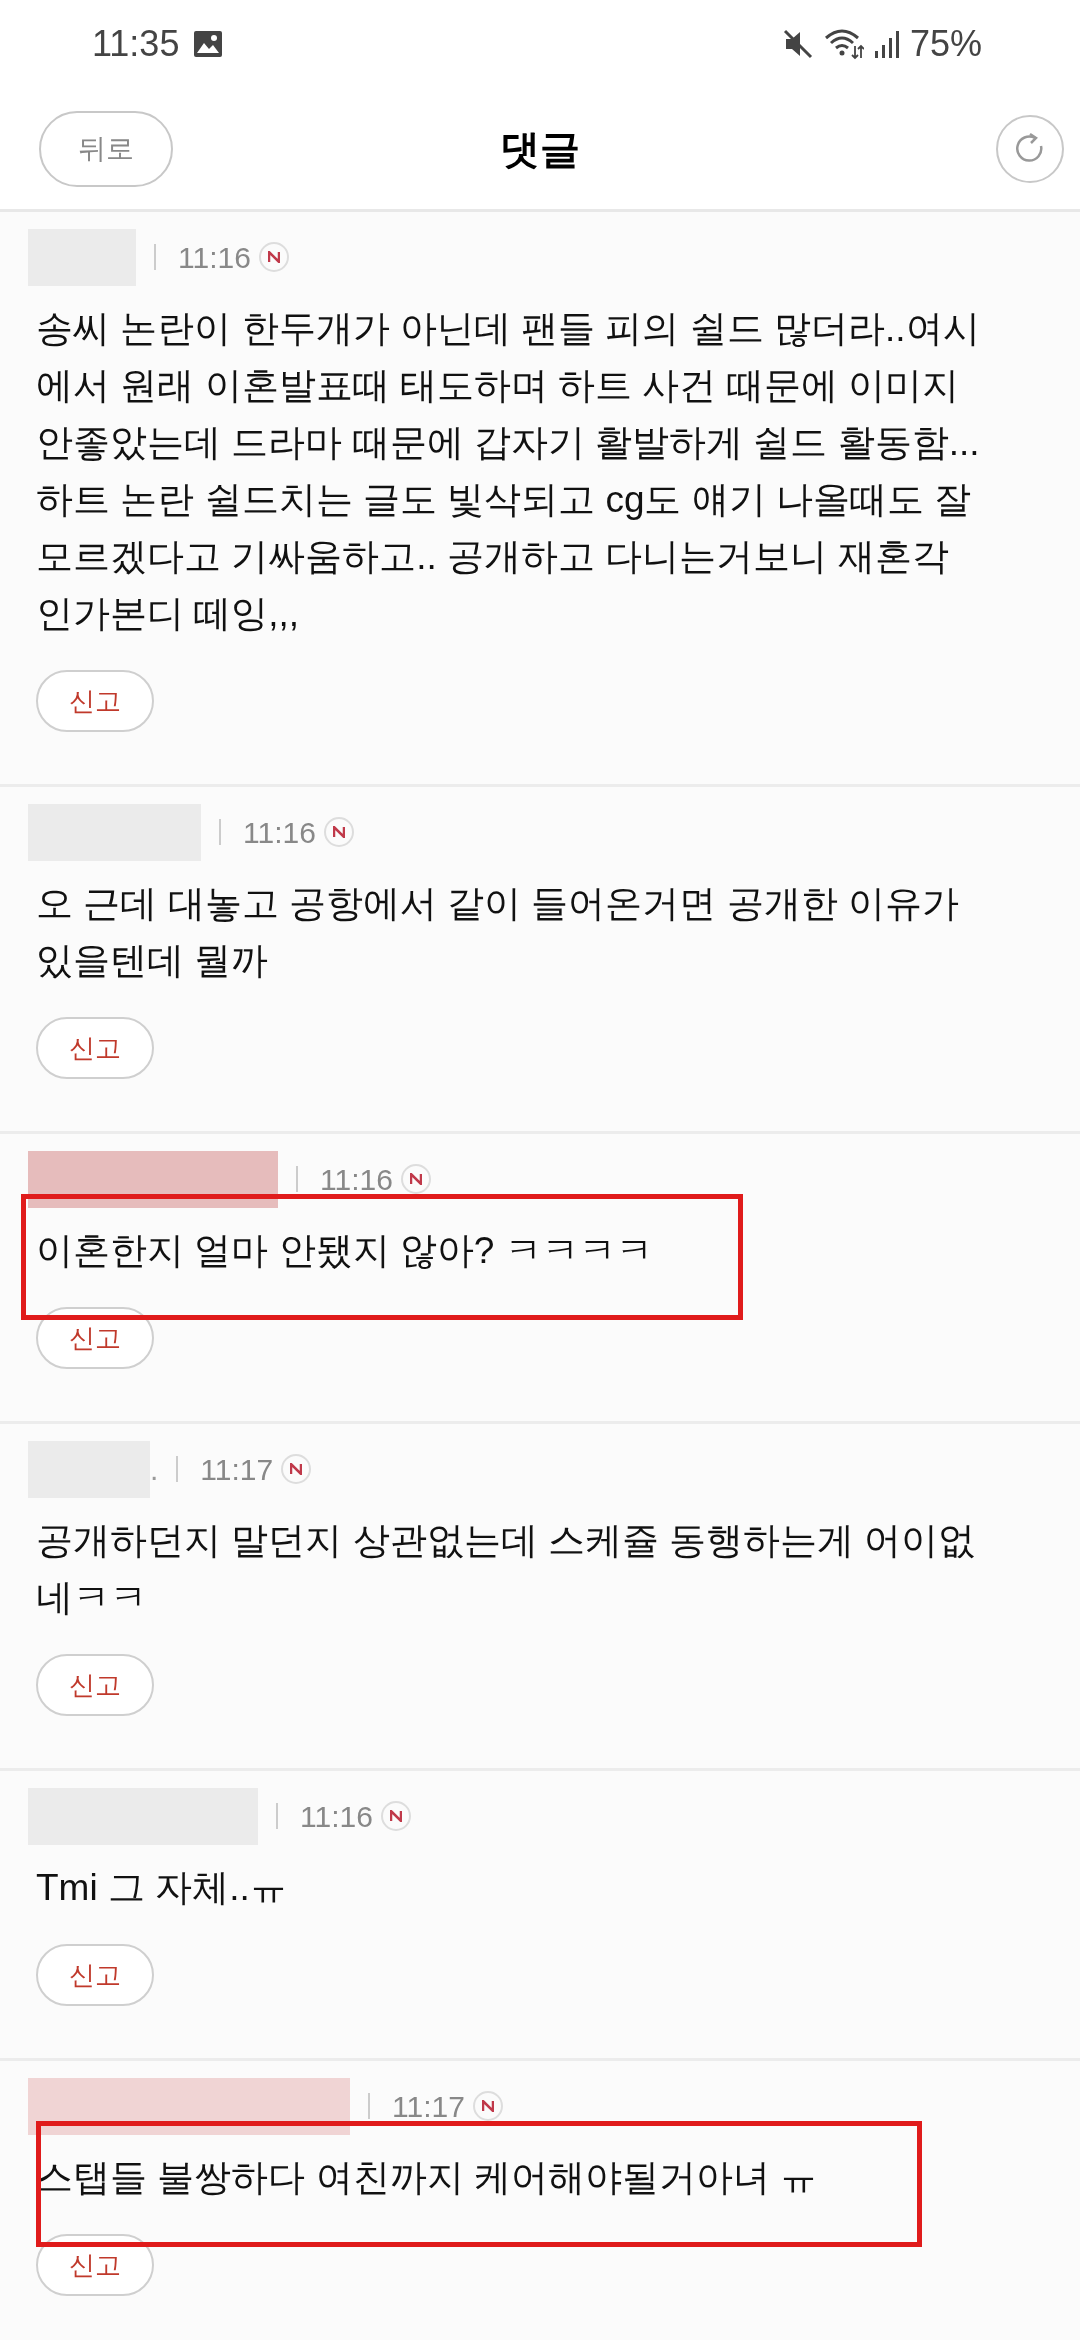 Image resolution: width=1080 pixels, height=2340 pixels. What do you see at coordinates (154, 1469) in the screenshot?
I see `username-fragment: .` at bounding box center [154, 1469].